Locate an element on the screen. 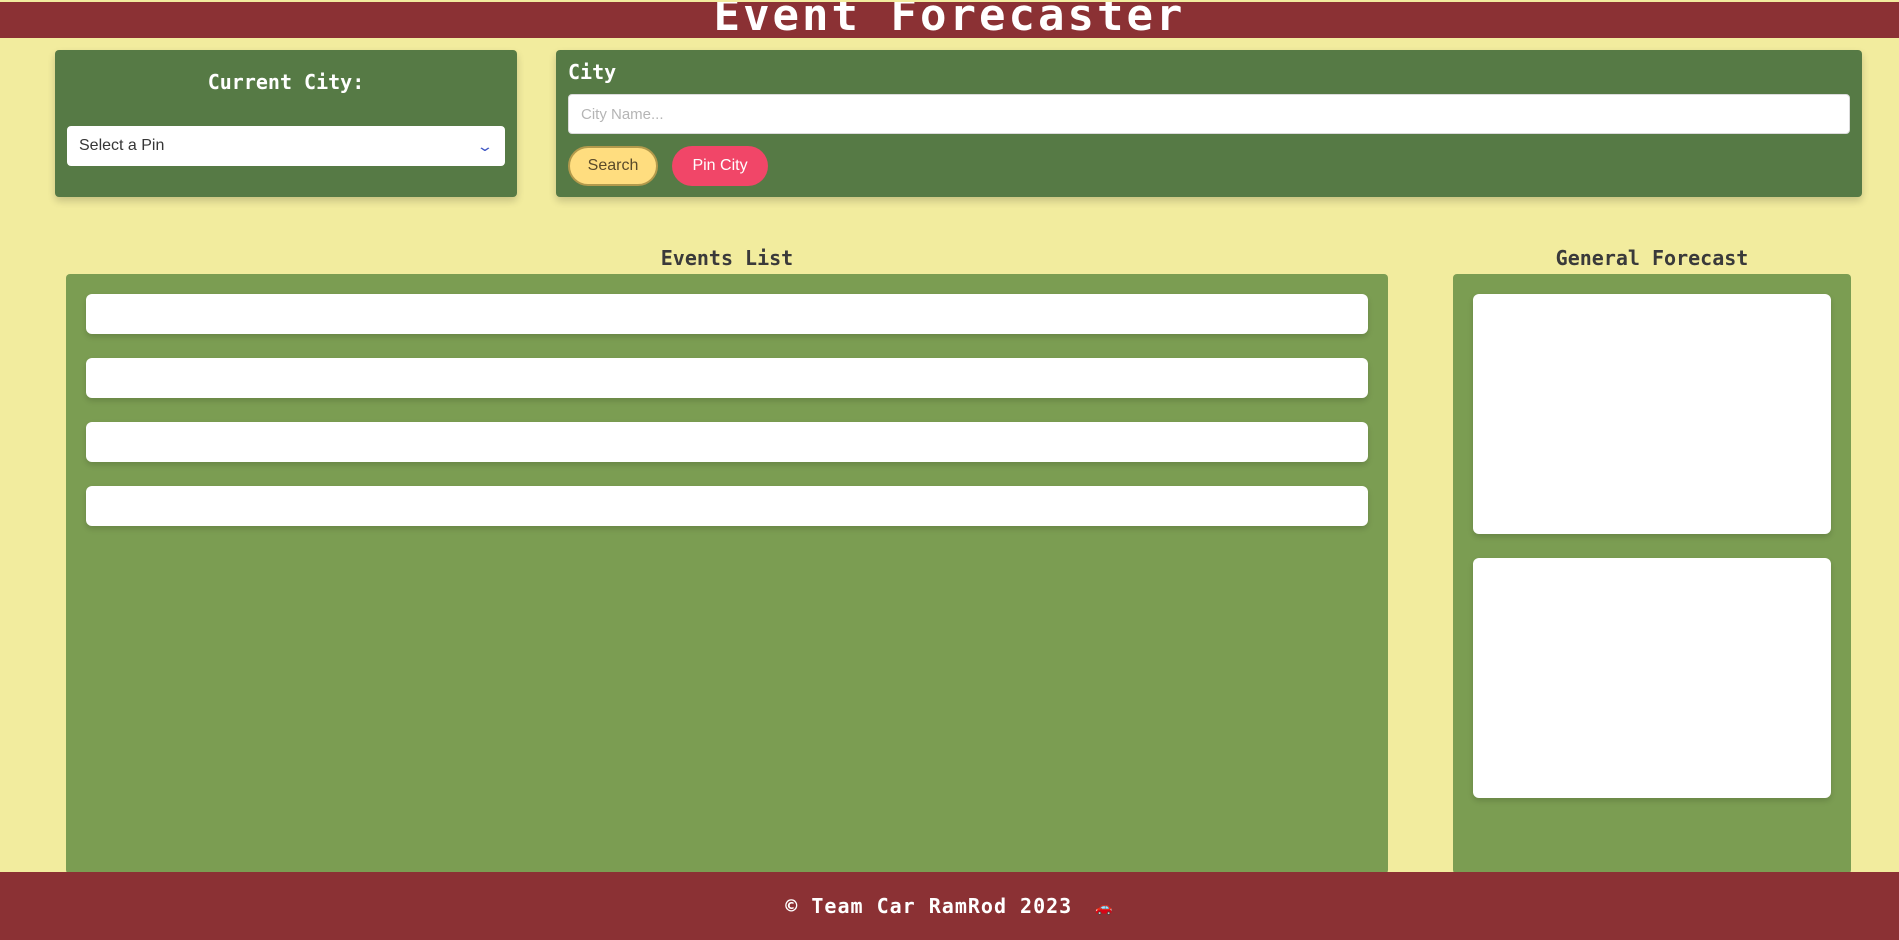 This screenshot has height=940, width=1899. pin-city-button: Pin City is located at coordinates (720, 166).